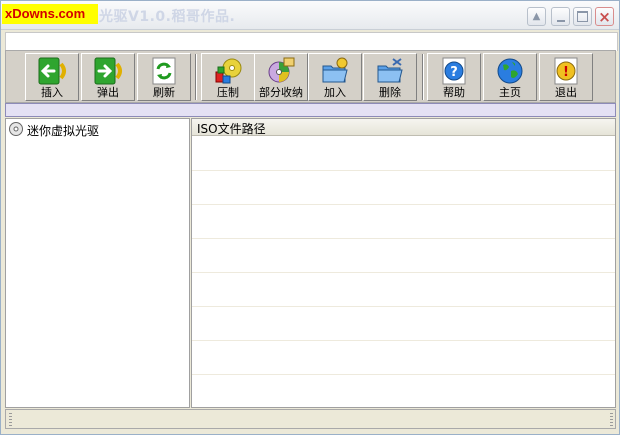 The height and width of the screenshot is (435, 620). I want to click on status-bar, so click(310, 419).